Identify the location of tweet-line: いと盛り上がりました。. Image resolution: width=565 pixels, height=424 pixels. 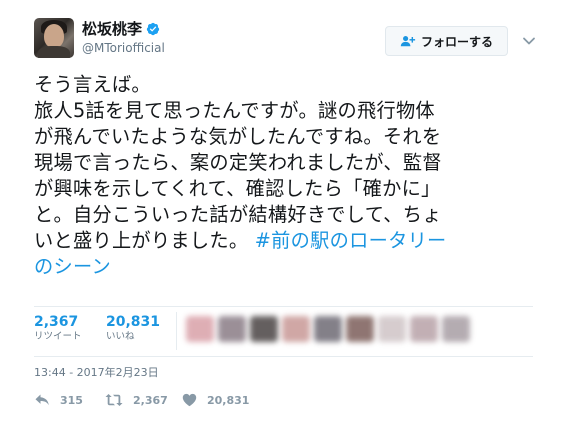
(141, 240).